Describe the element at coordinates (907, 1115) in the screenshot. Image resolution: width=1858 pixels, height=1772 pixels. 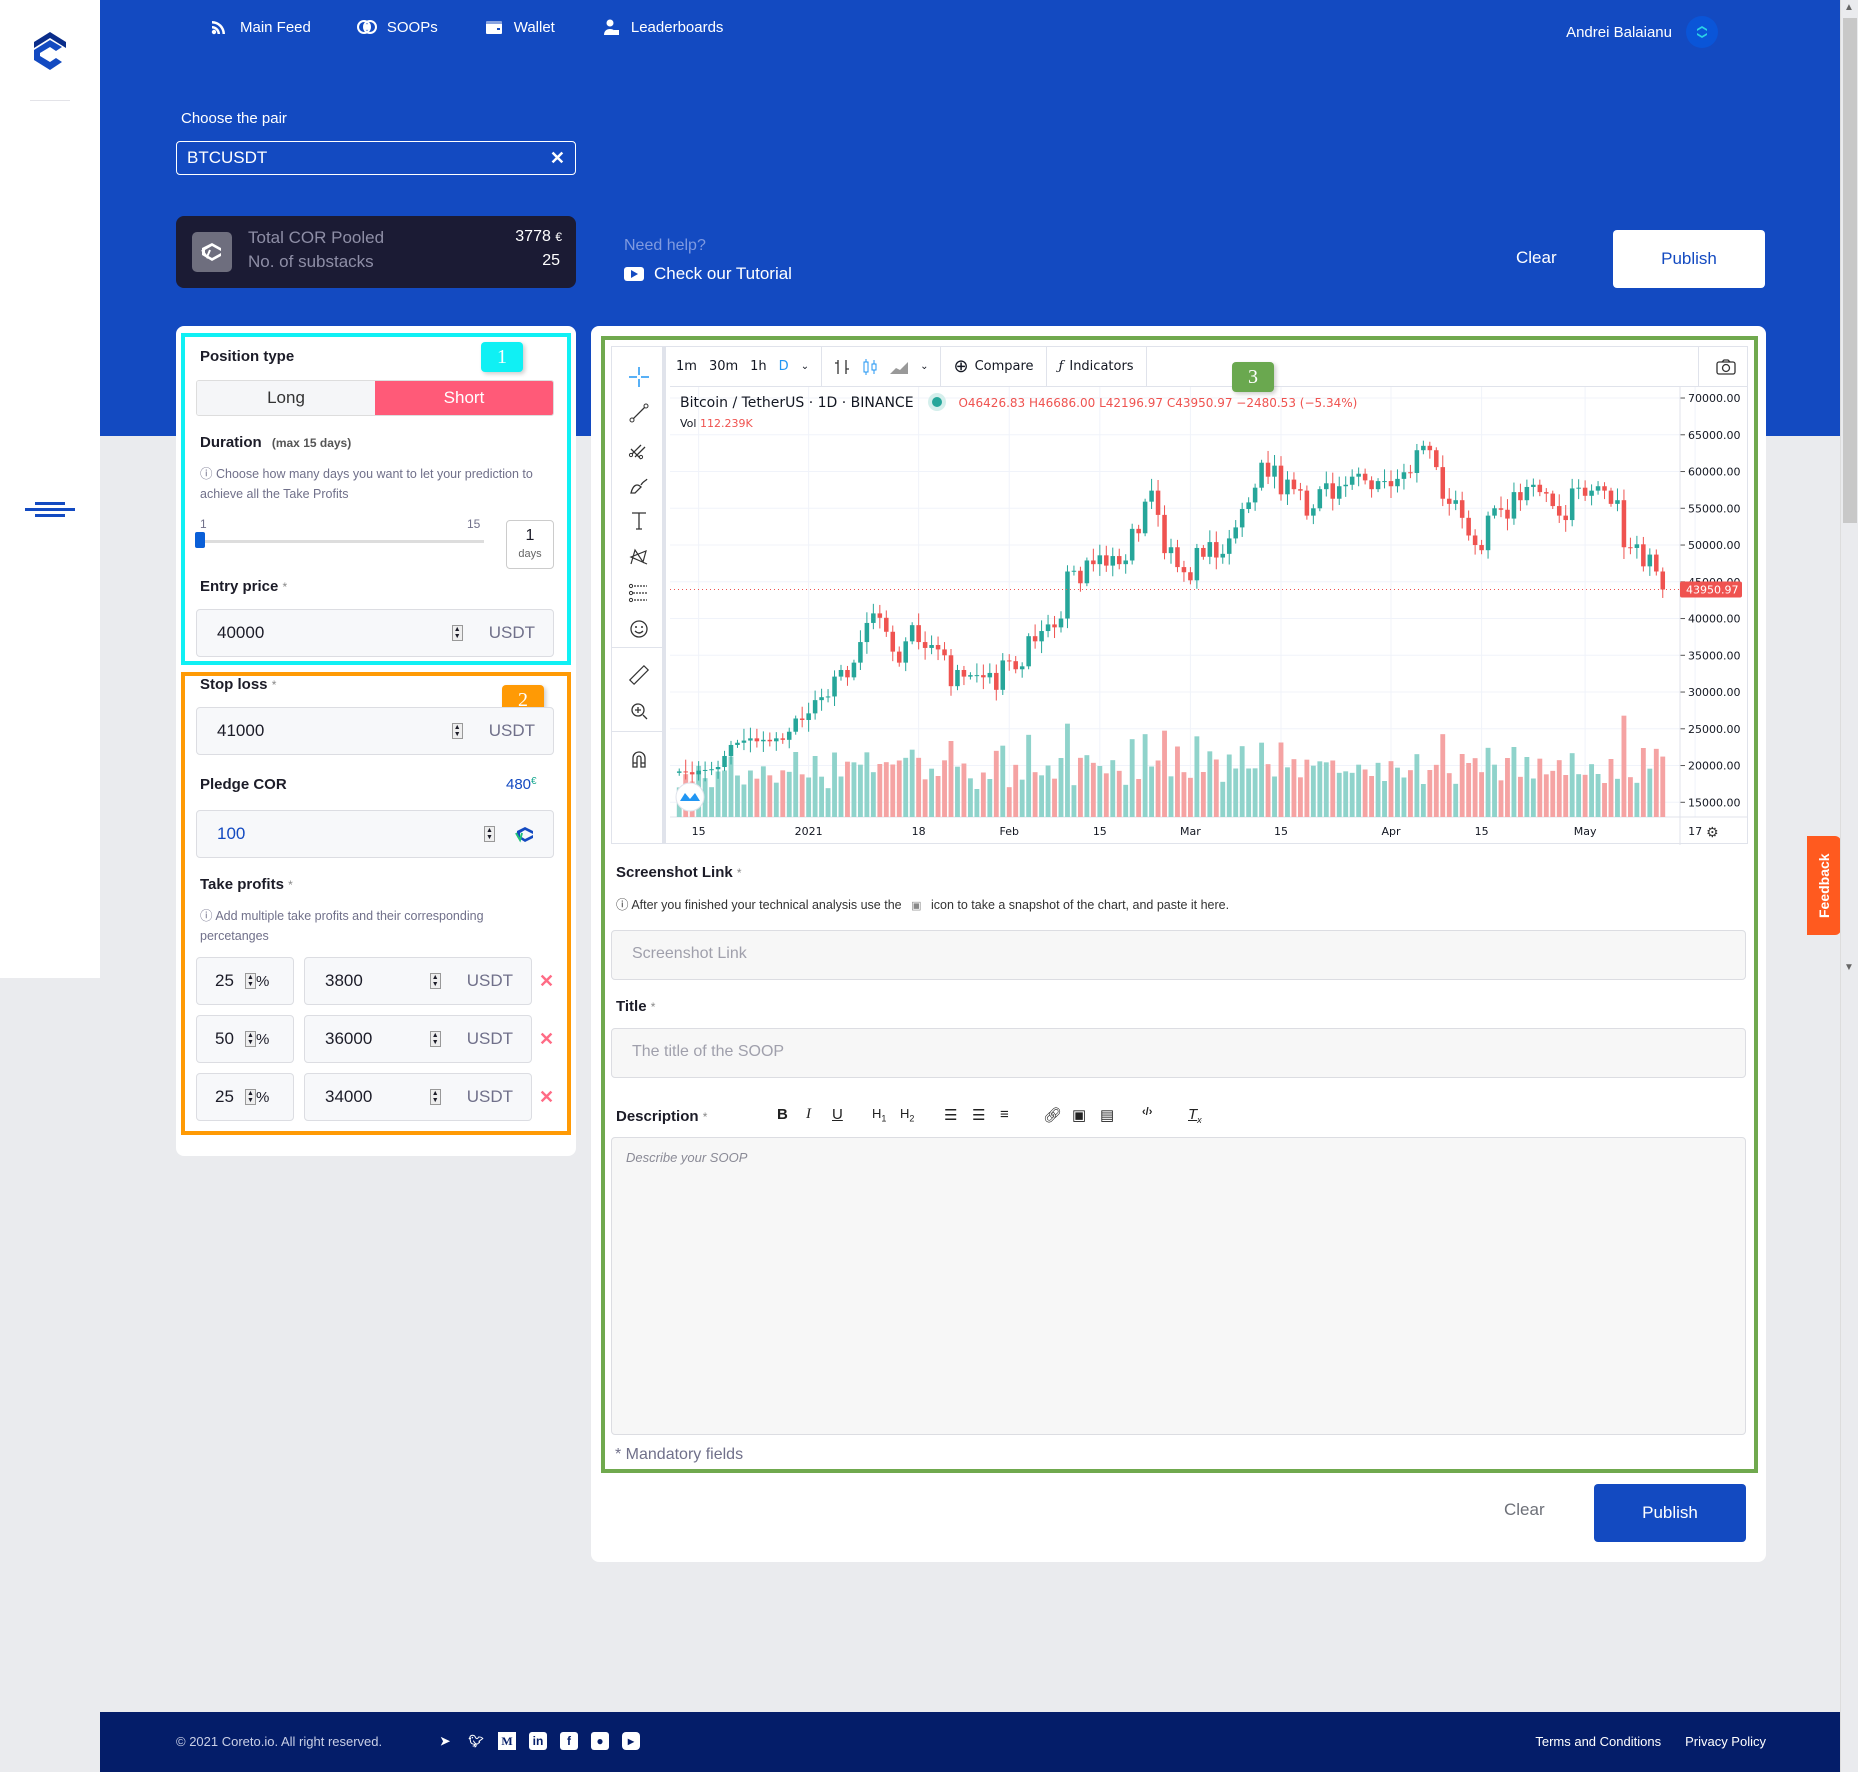
I see `heading2-icon: H2` at that location.